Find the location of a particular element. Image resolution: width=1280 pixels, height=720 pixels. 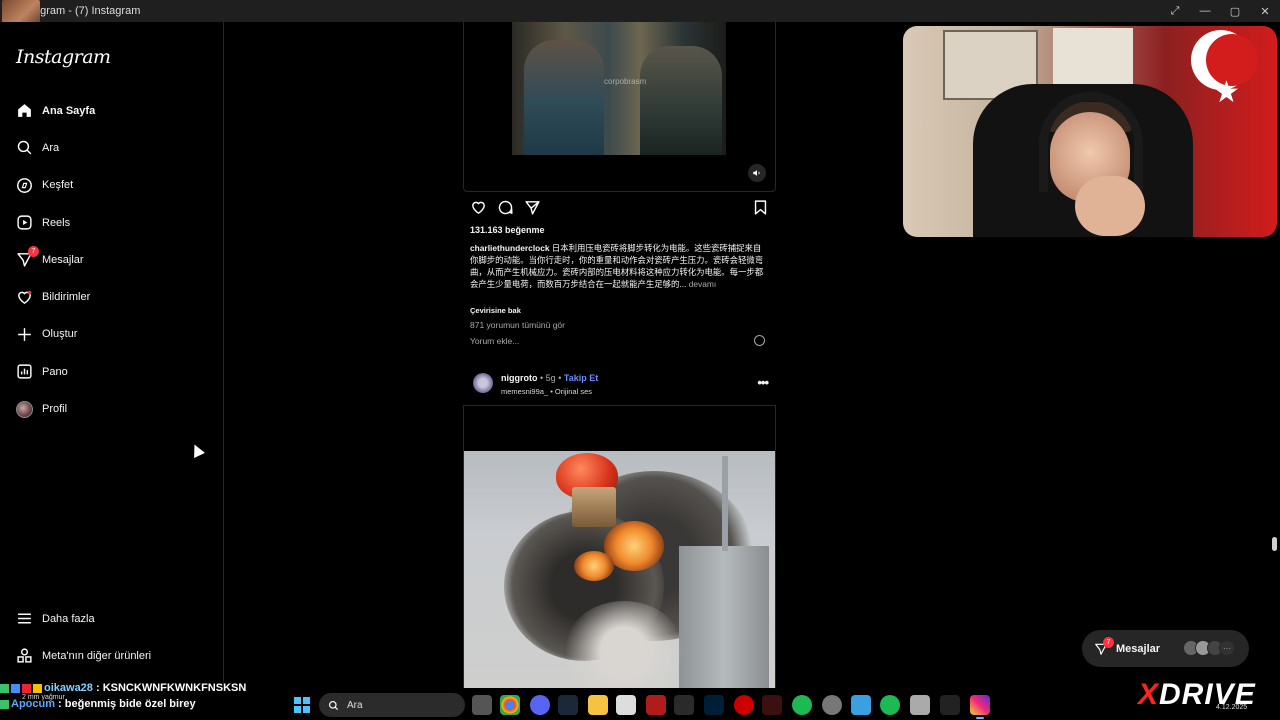

video-figure-left is located at coordinates (564, 97).